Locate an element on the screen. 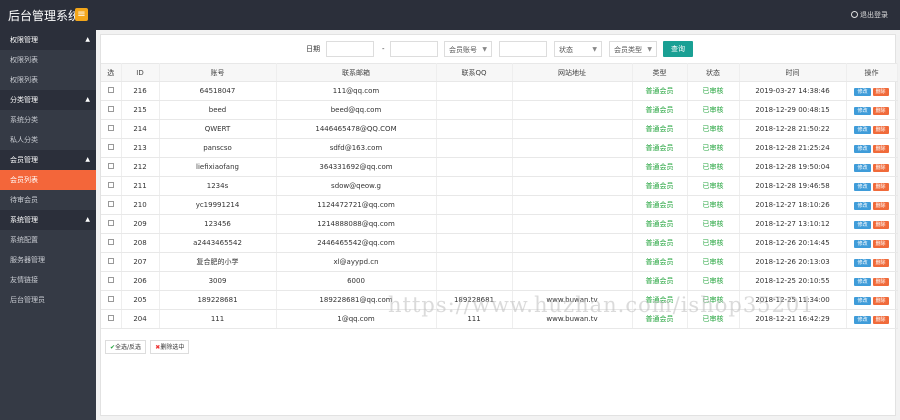 This screenshot has width=900, height=420. select-all-button: ✔全选/反选 is located at coordinates (126, 347).